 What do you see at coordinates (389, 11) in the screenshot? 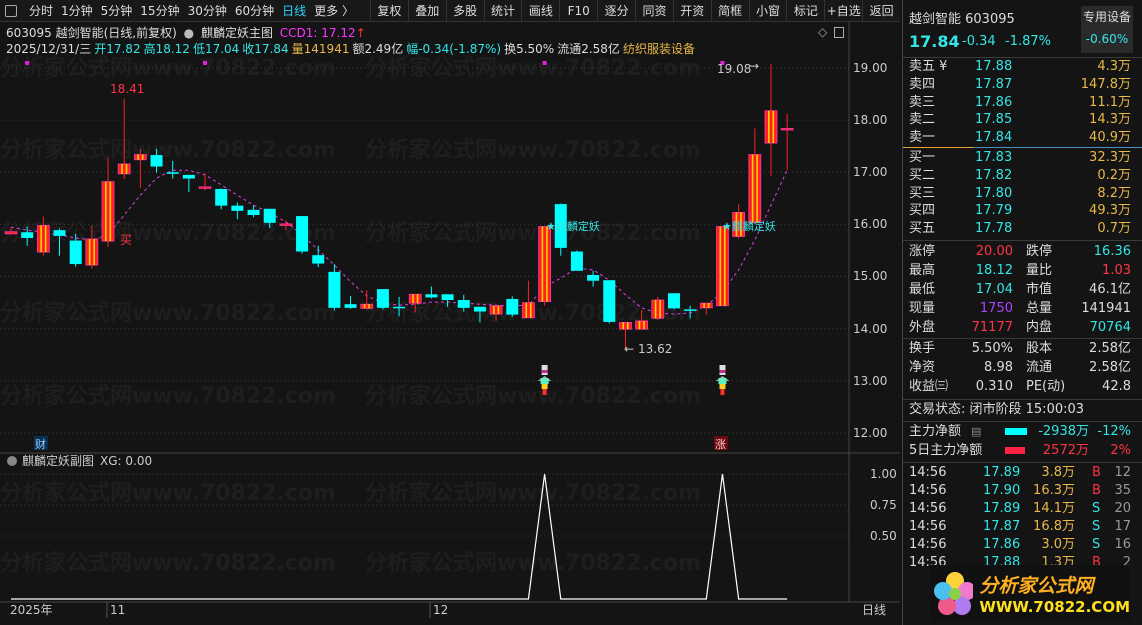
I see `fuquan-button: 复权` at bounding box center [389, 11].